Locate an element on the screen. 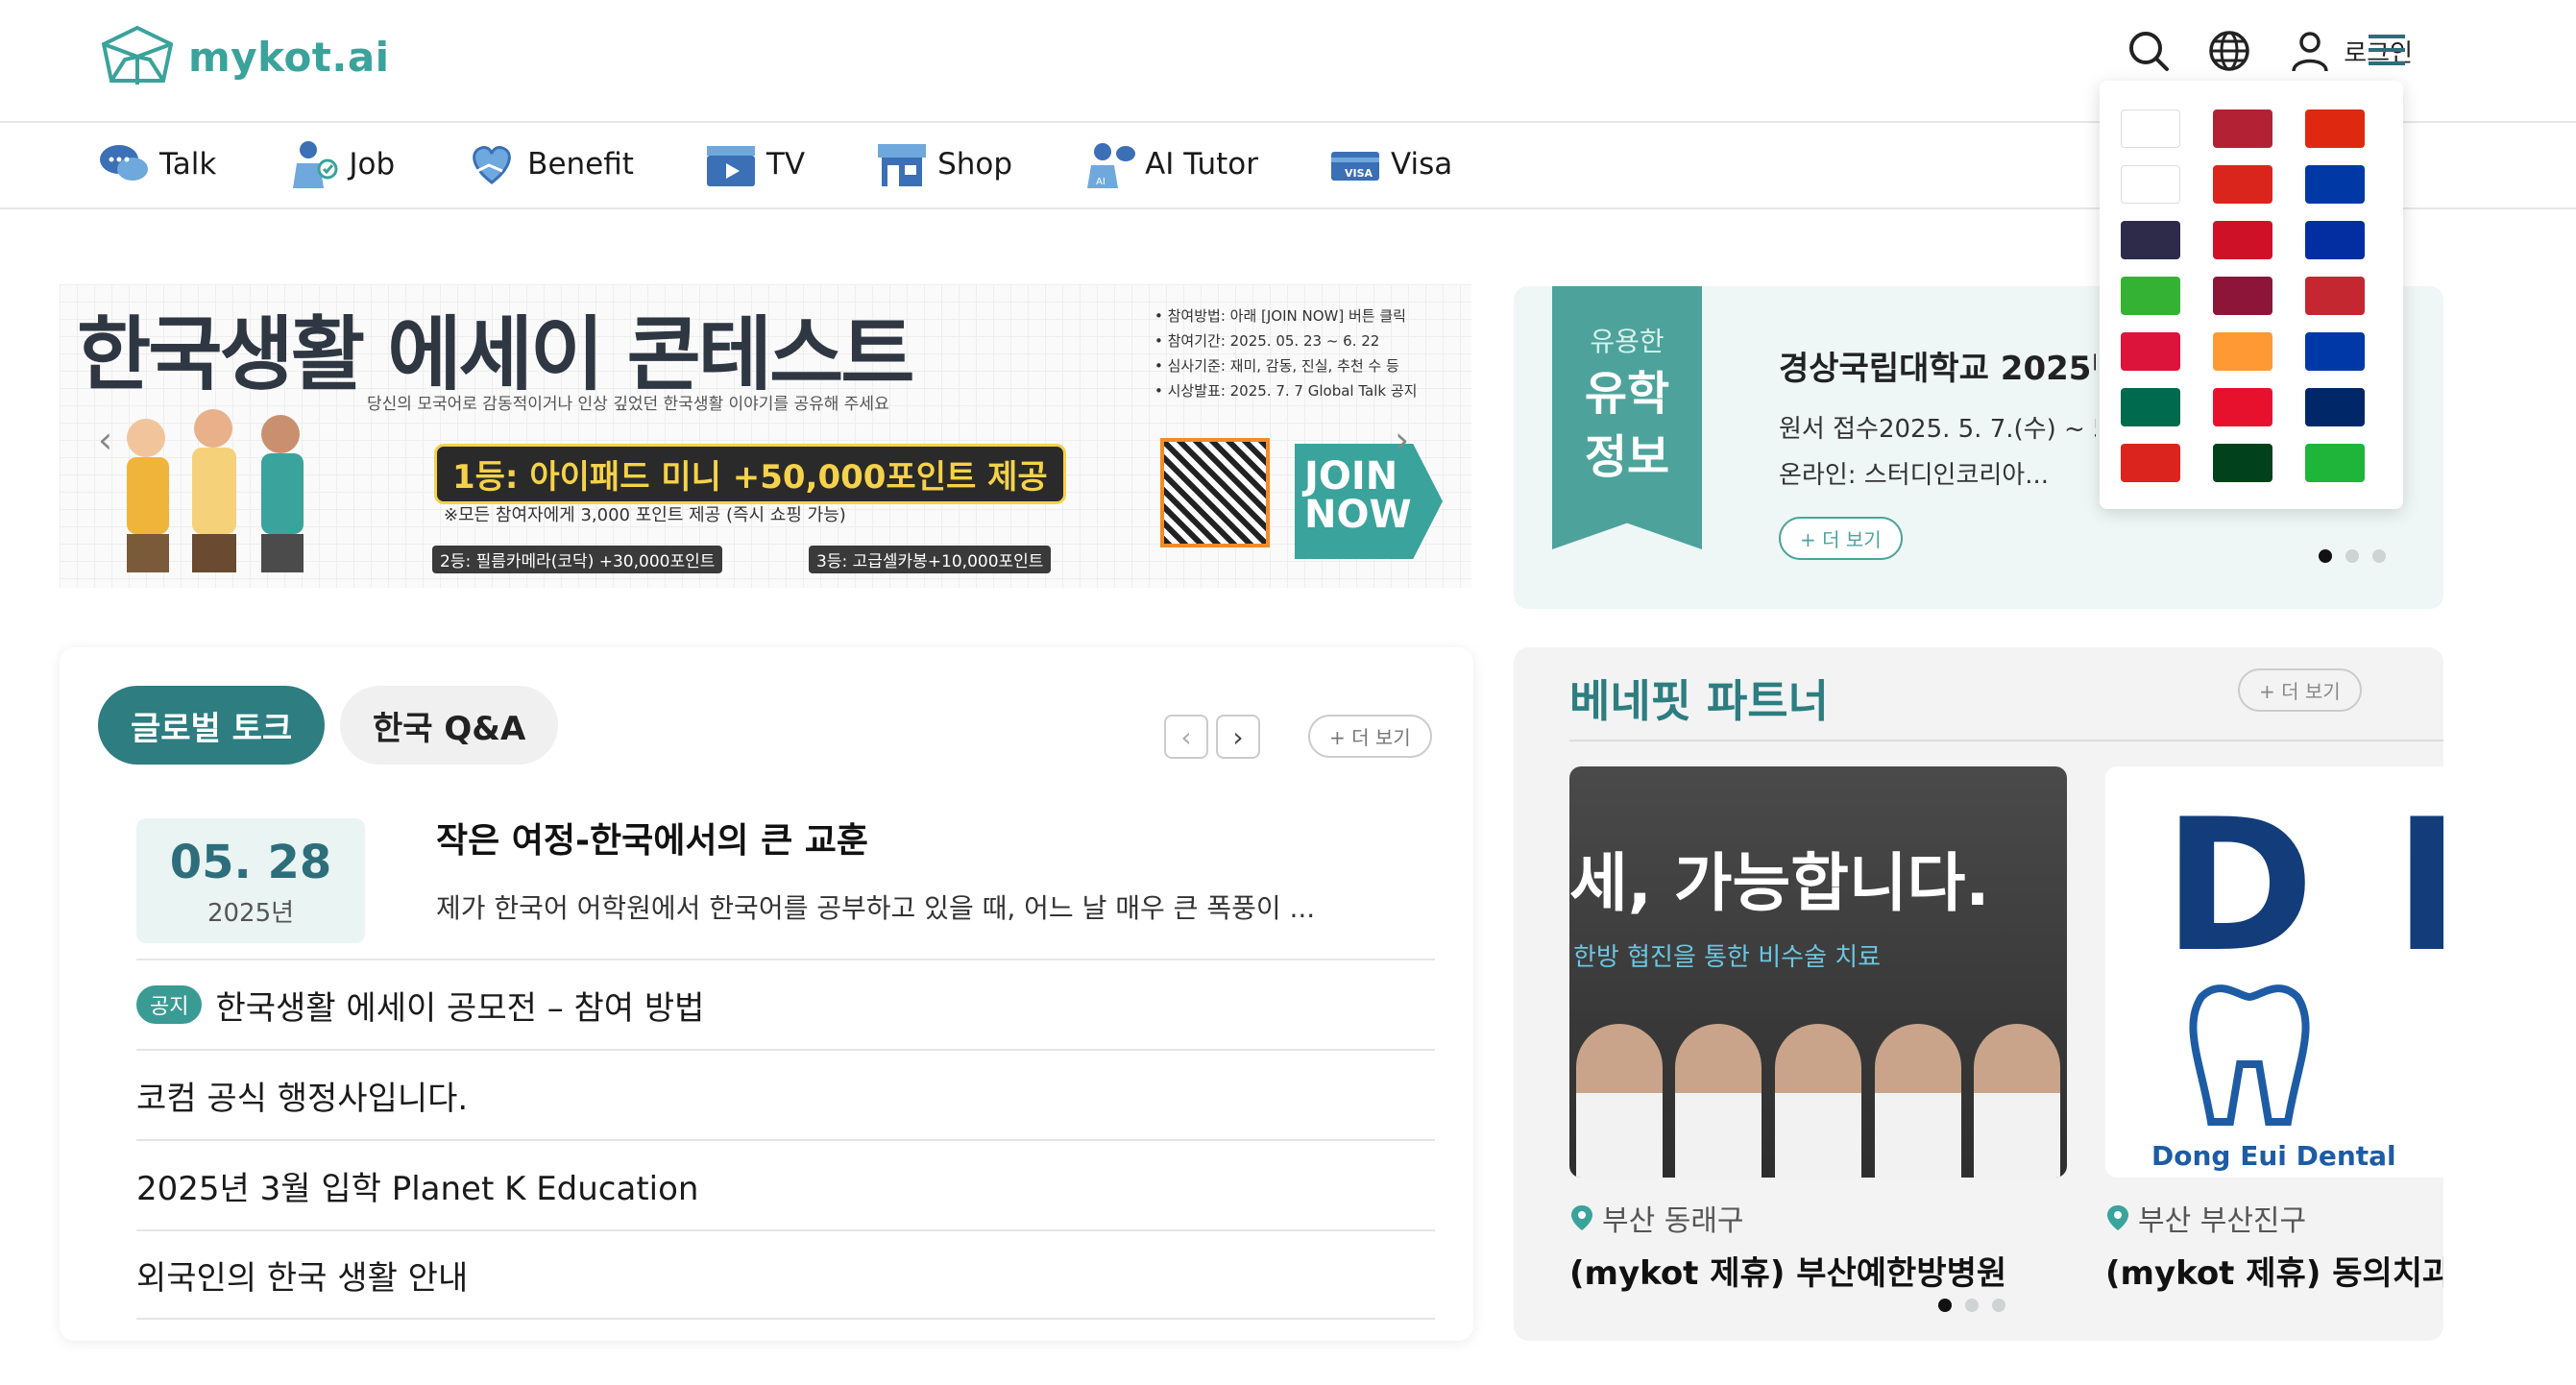  list-item-text: 외국인의 한국 생활 안내 is located at coordinates (302, 1278).